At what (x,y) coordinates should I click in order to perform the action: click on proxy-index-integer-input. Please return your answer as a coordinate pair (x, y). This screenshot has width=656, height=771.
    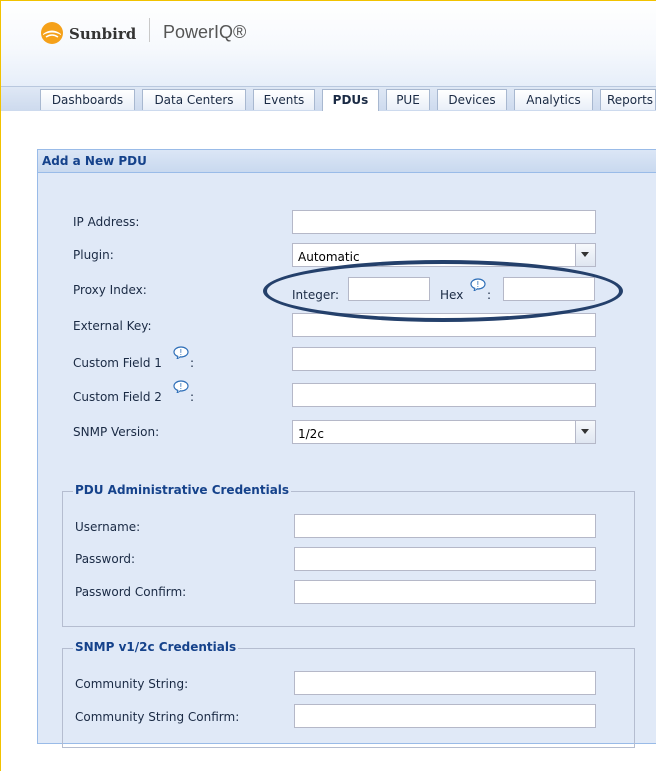
    Looking at the image, I should click on (389, 289).